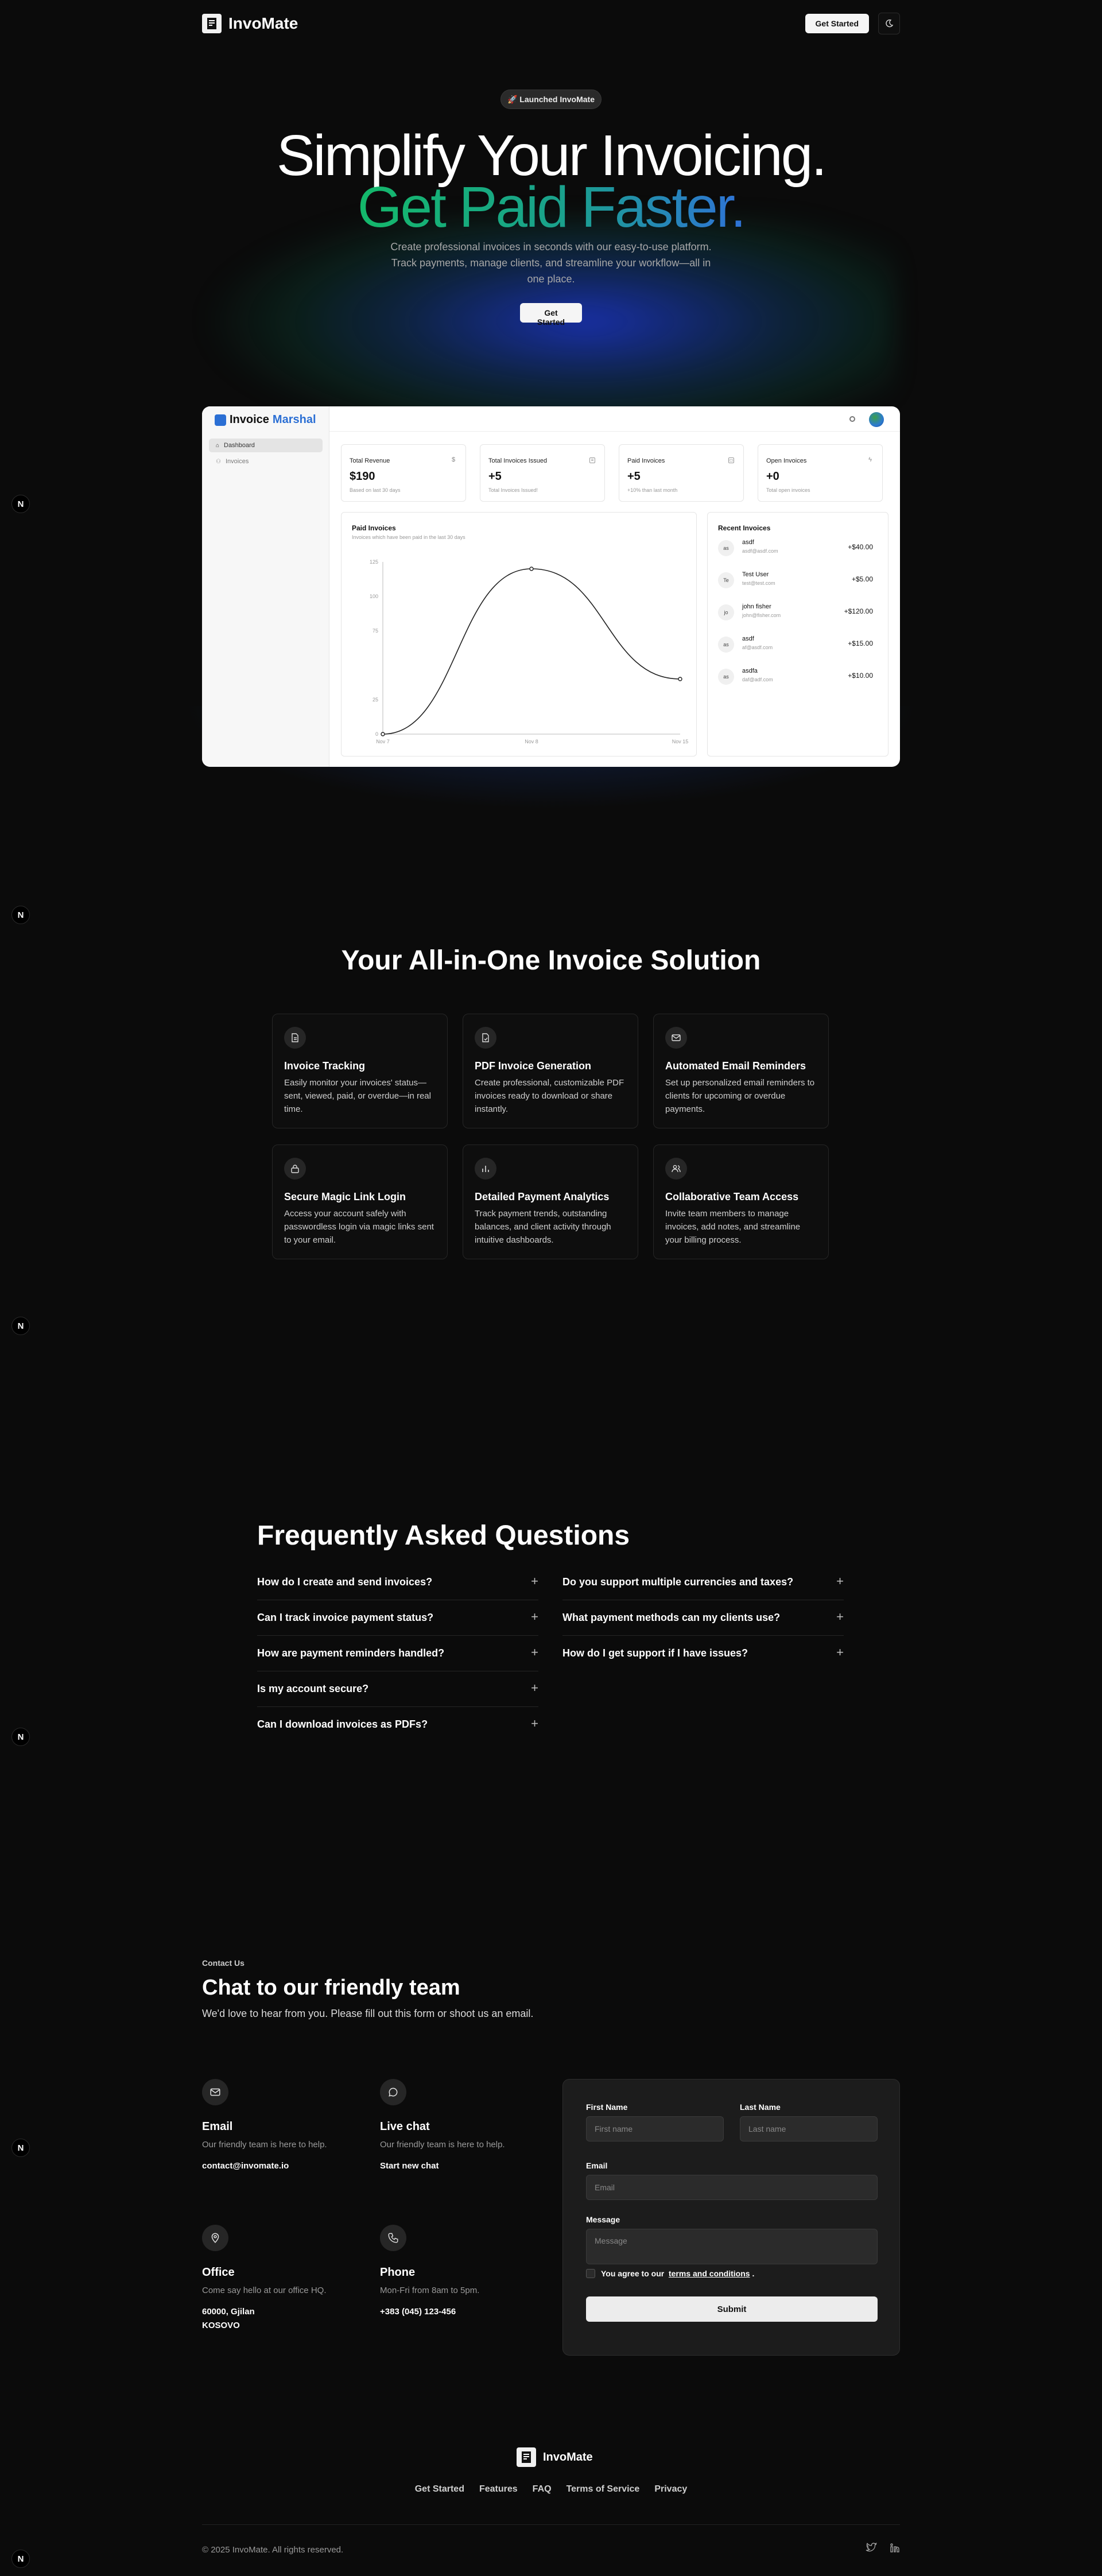  What do you see at coordinates (726, 612) in the screenshot?
I see `avatar: jo` at bounding box center [726, 612].